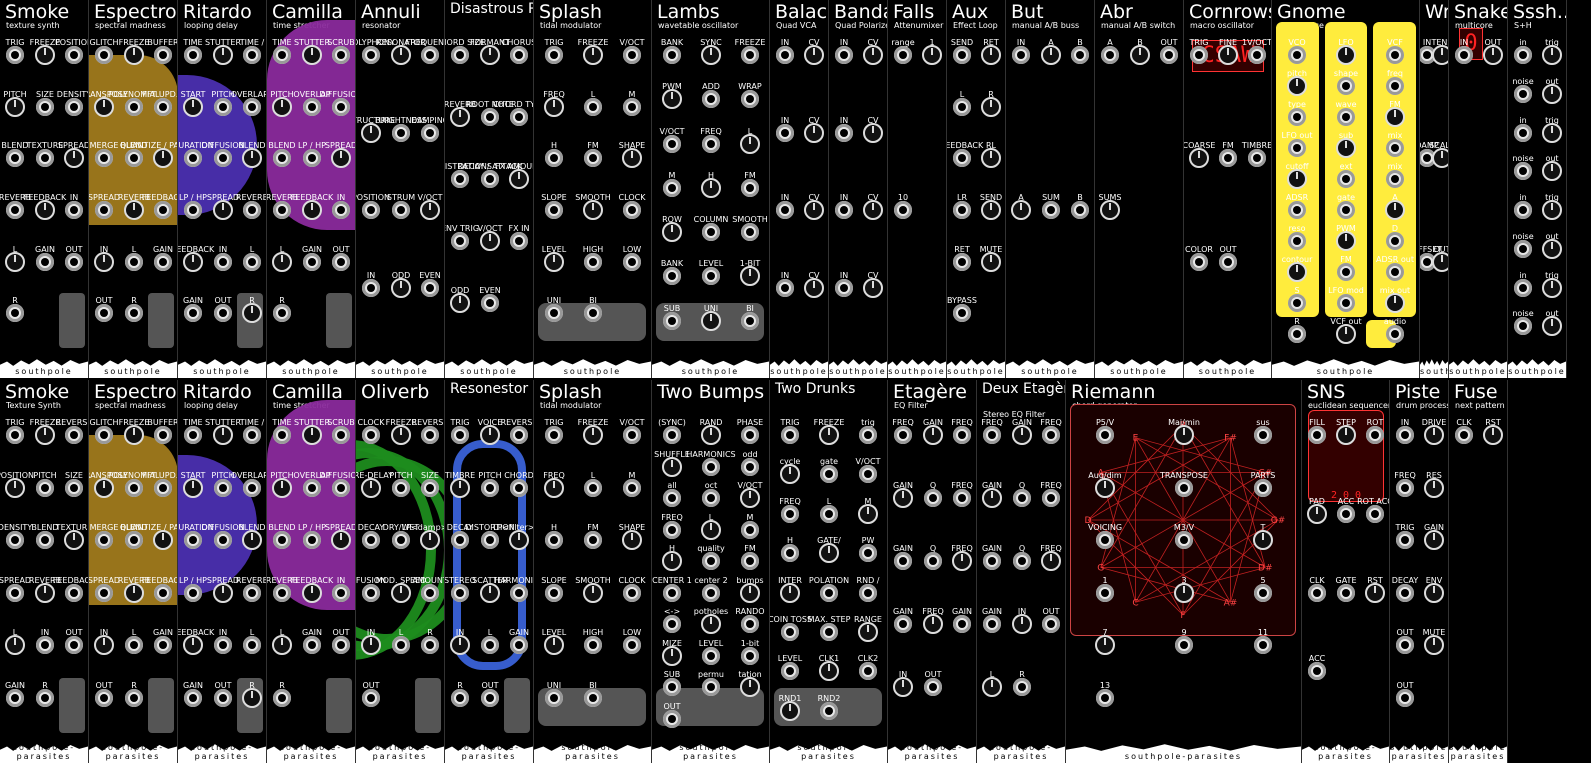 The image size is (1591, 763). I want to click on polynomial-jack, so click(134, 107).